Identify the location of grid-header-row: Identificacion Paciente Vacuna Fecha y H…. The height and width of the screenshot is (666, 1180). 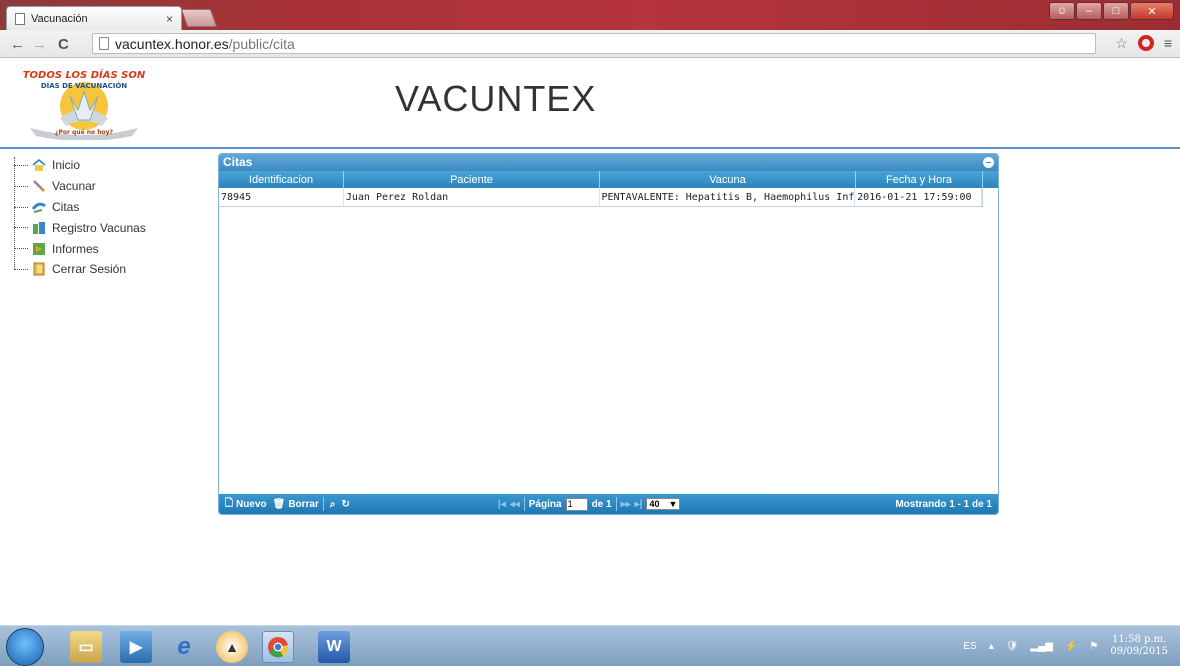
(608, 179).